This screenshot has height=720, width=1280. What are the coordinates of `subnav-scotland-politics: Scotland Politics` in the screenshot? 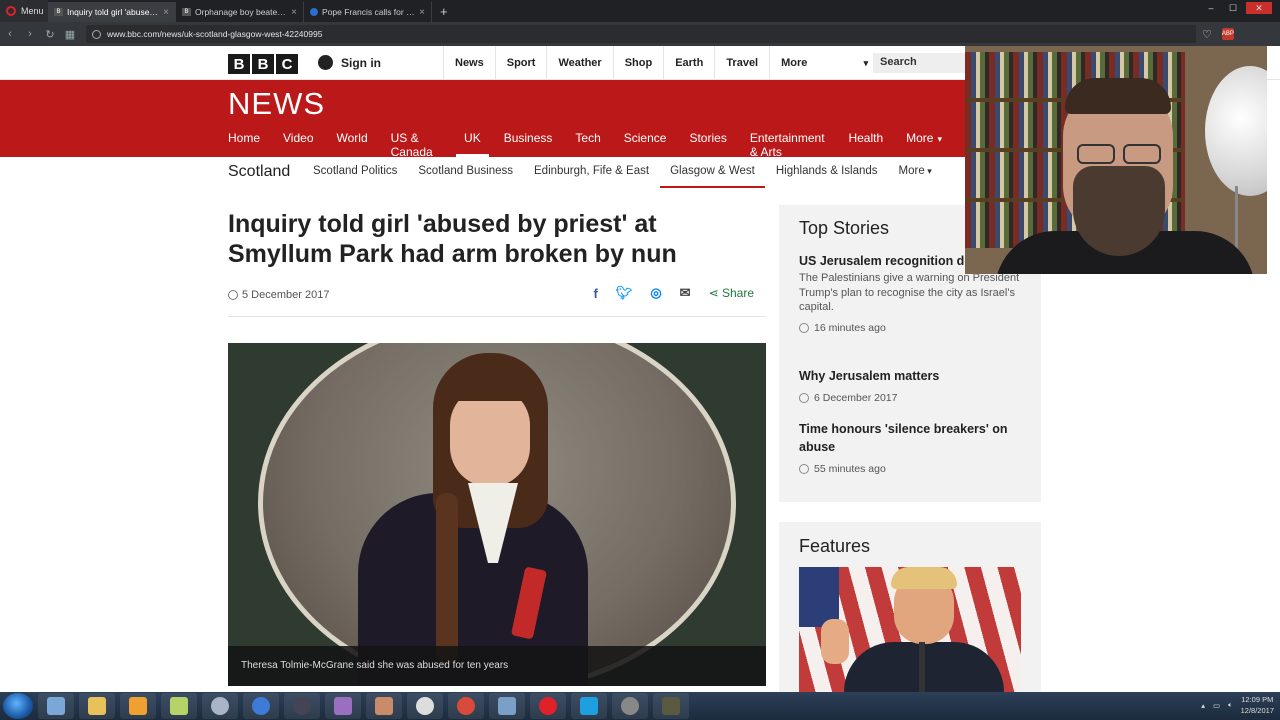 It's located at (355, 176).